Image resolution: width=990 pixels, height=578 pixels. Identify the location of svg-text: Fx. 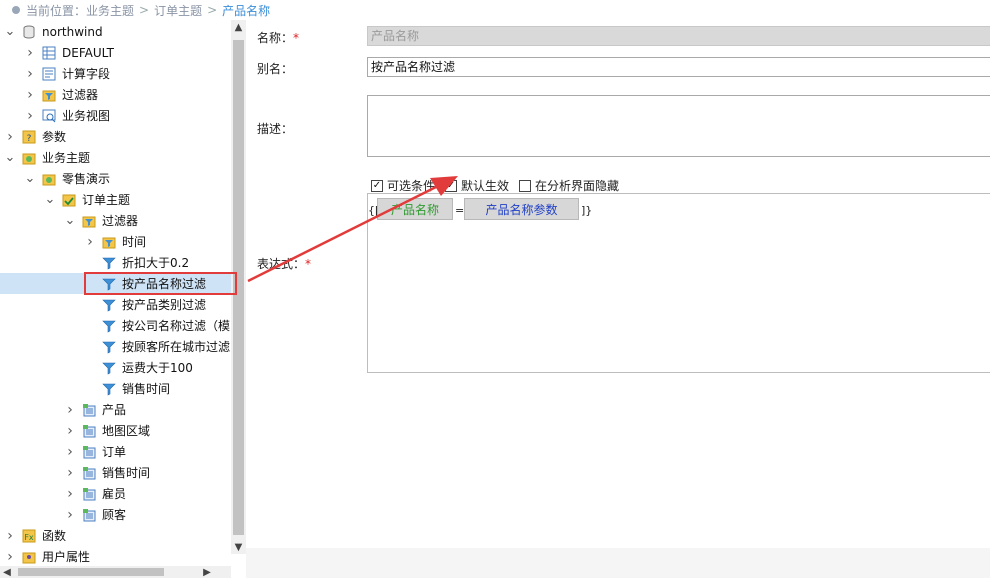
(29, 537).